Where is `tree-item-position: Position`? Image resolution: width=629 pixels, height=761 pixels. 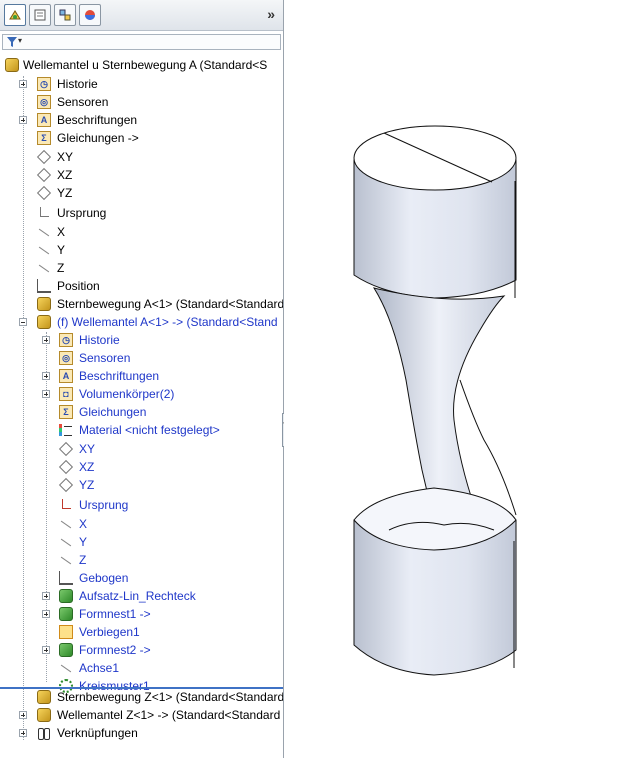
tree-item-position: Position is located at coordinates (141, 286).